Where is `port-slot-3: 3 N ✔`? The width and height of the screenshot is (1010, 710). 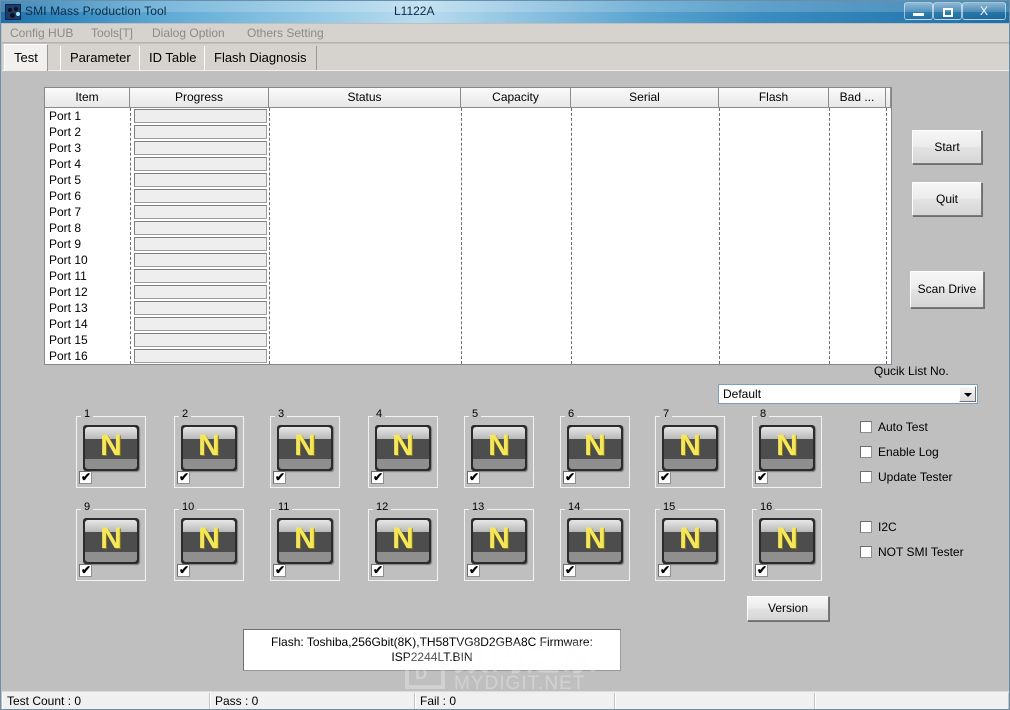
port-slot-3: 3 N ✔ is located at coordinates (305, 448).